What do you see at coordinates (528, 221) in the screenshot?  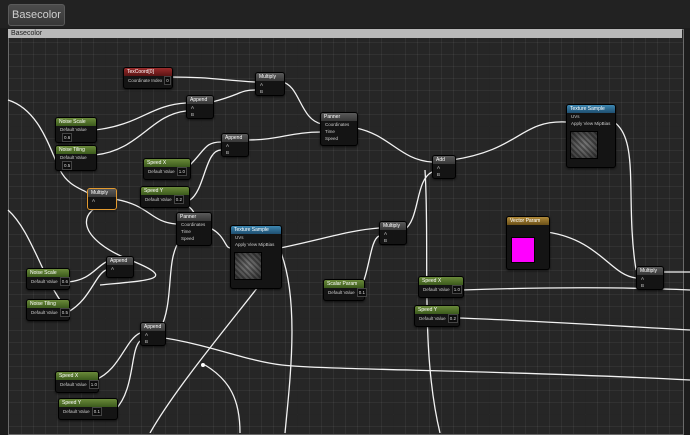 I see `node-header: Vector Param` at bounding box center [528, 221].